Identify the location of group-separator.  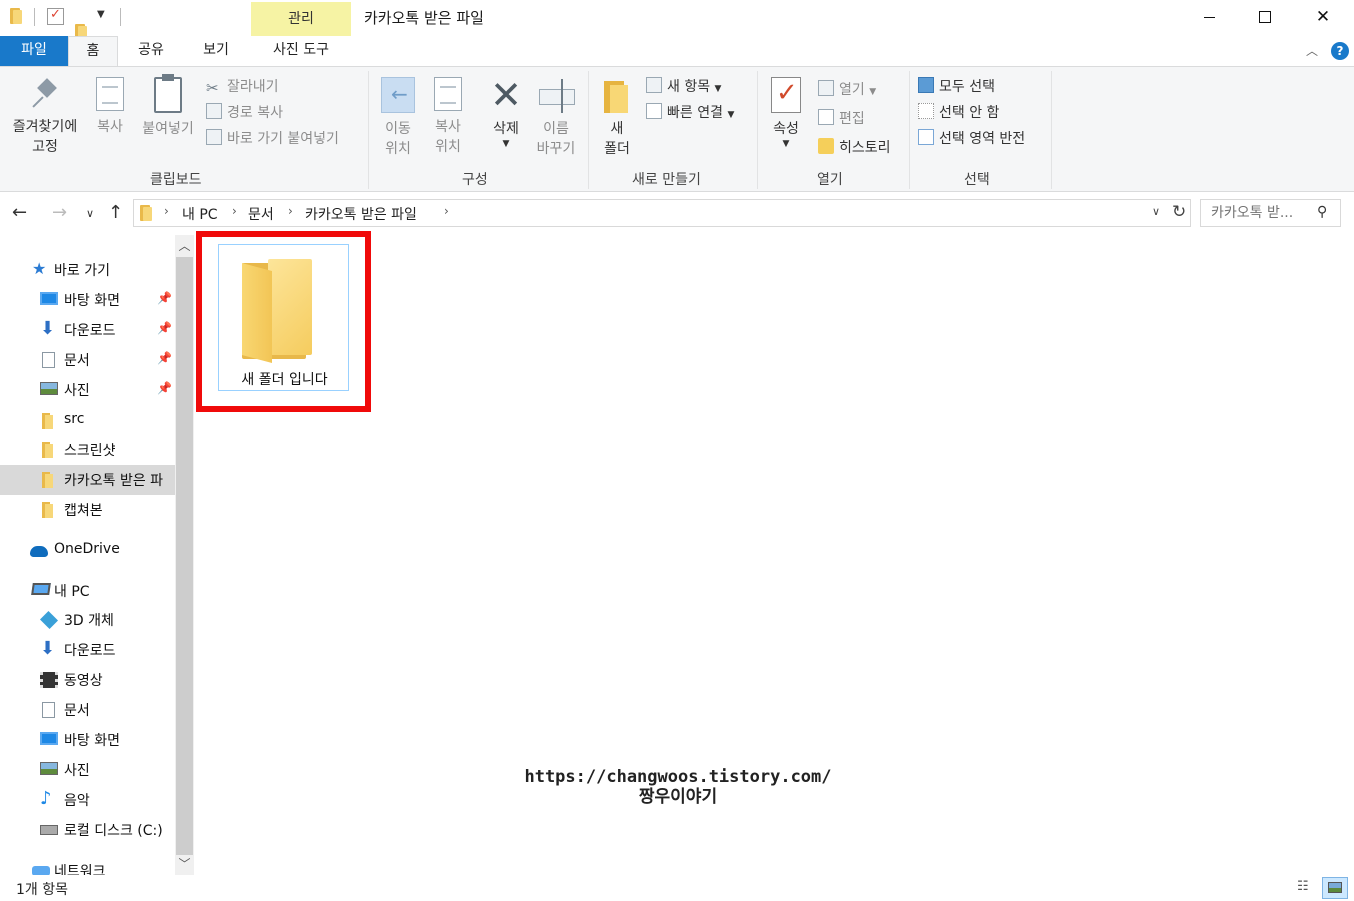
(1051, 130).